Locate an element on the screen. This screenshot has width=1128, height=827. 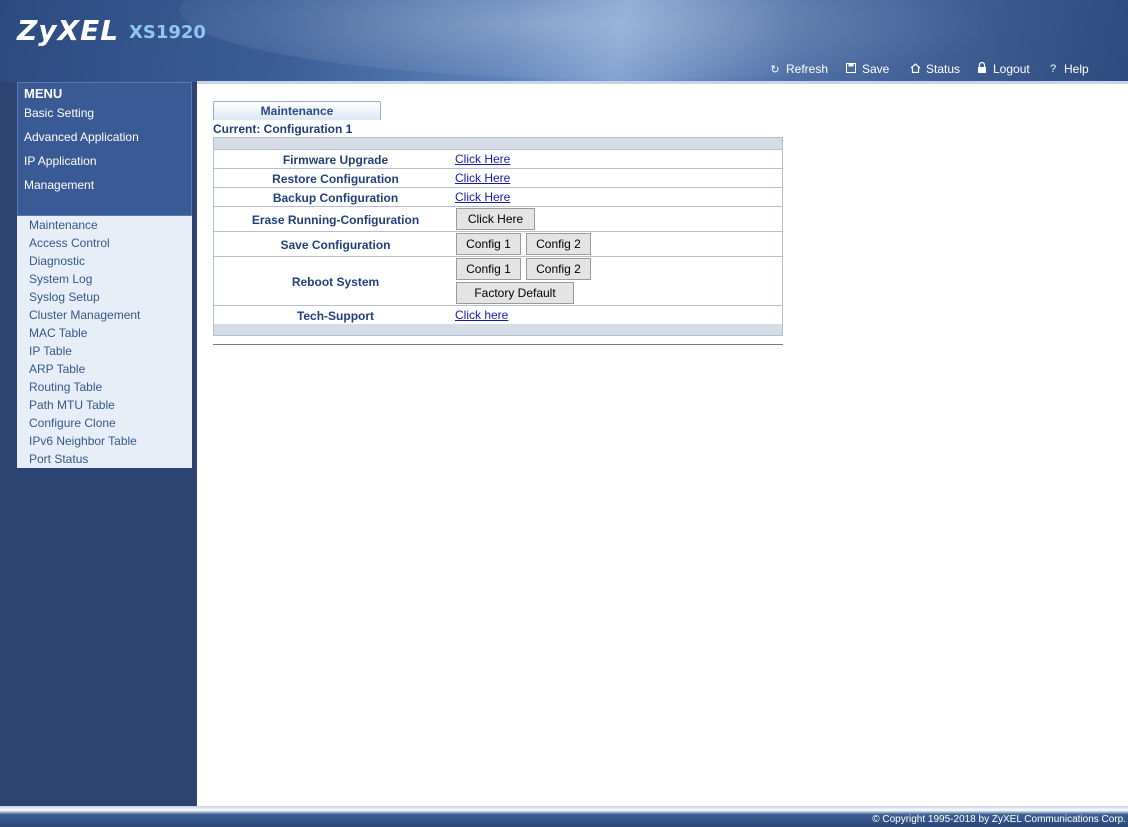
save-label: Save is located at coordinates (876, 69).